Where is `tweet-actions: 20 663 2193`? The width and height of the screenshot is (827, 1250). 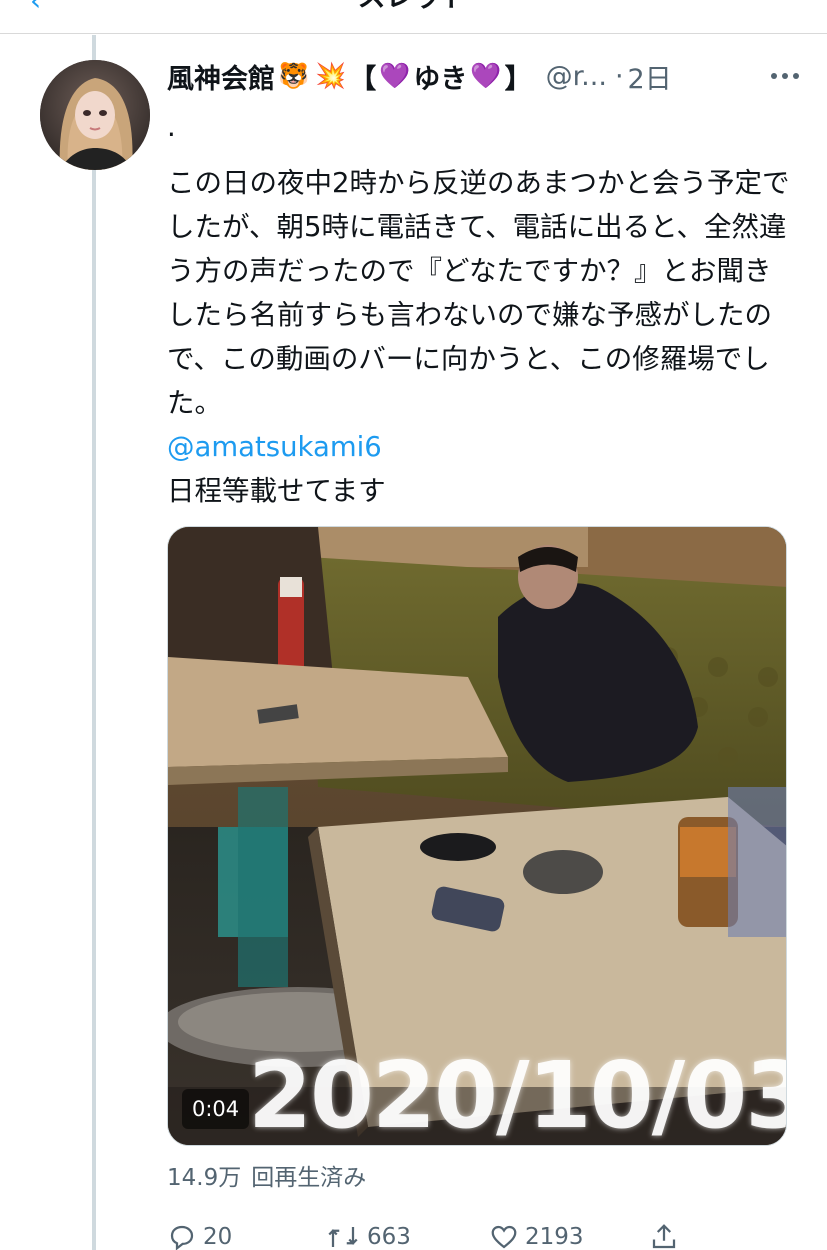 tweet-actions: 20 663 2193 is located at coordinates (487, 1236).